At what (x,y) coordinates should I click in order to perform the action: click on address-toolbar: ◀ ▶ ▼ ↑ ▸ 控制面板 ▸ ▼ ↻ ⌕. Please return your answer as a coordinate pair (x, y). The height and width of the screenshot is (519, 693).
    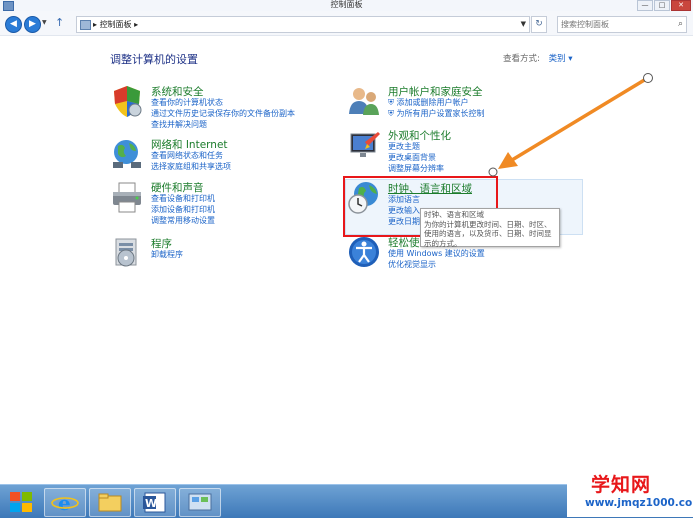
    Looking at the image, I should click on (346, 23).